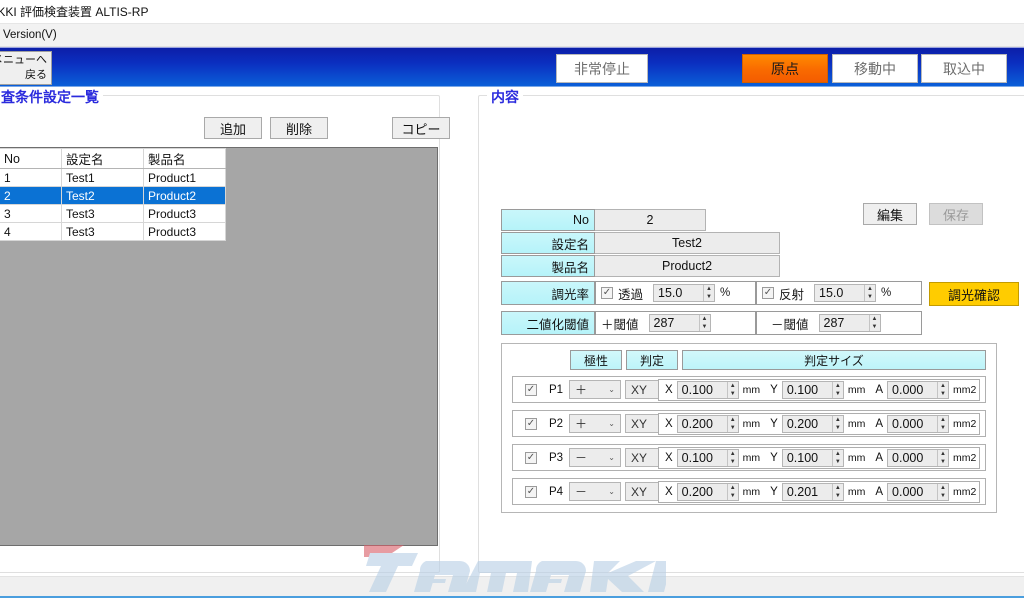  What do you see at coordinates (749, 423) in the screenshot?
I see `judge-row: ✓P2＋⌄XY⌄X0.200▲▼mmY0.200▲▼mmA0.000▲▼mm2` at bounding box center [749, 423].